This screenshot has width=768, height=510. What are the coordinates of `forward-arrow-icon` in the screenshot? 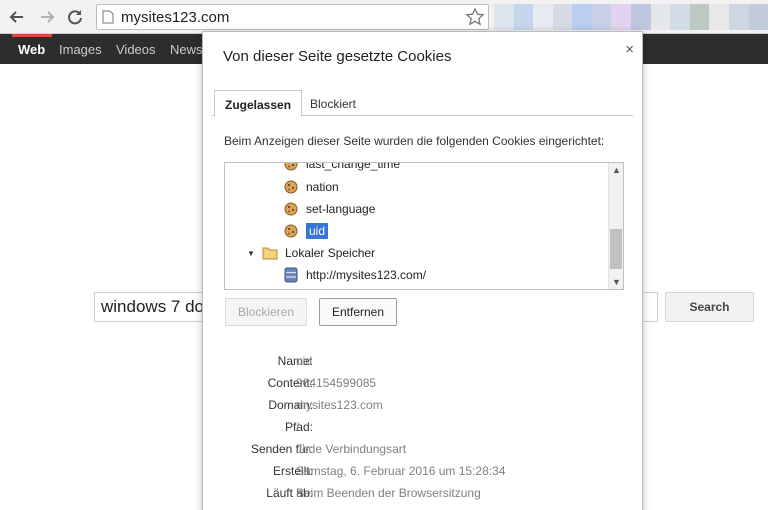 It's located at (48, 17).